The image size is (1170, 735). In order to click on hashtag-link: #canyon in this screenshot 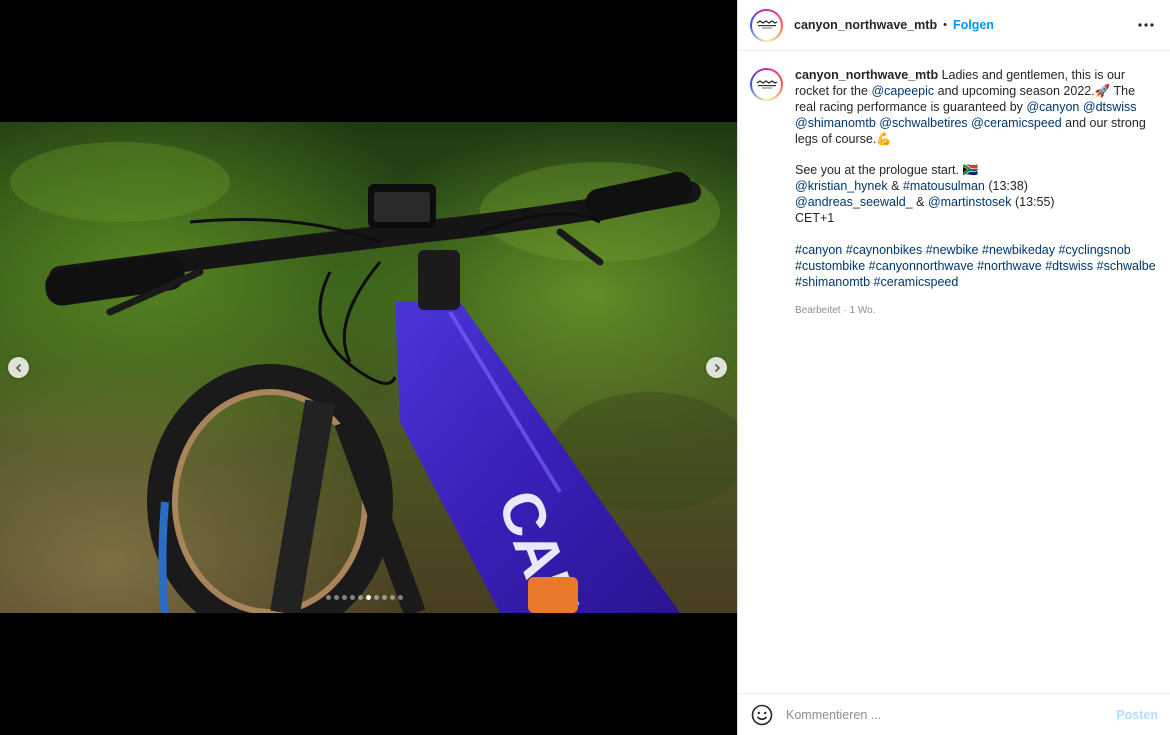, I will do `click(818, 250)`.